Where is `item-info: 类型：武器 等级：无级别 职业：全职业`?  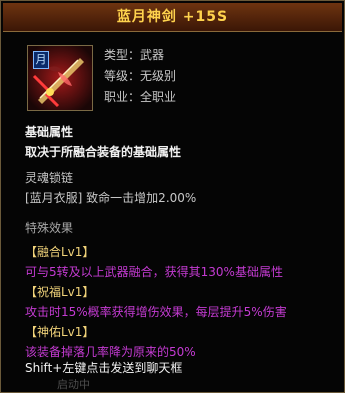 item-info: 类型：武器 等级：无级别 职业：全职业 is located at coordinates (140, 78).